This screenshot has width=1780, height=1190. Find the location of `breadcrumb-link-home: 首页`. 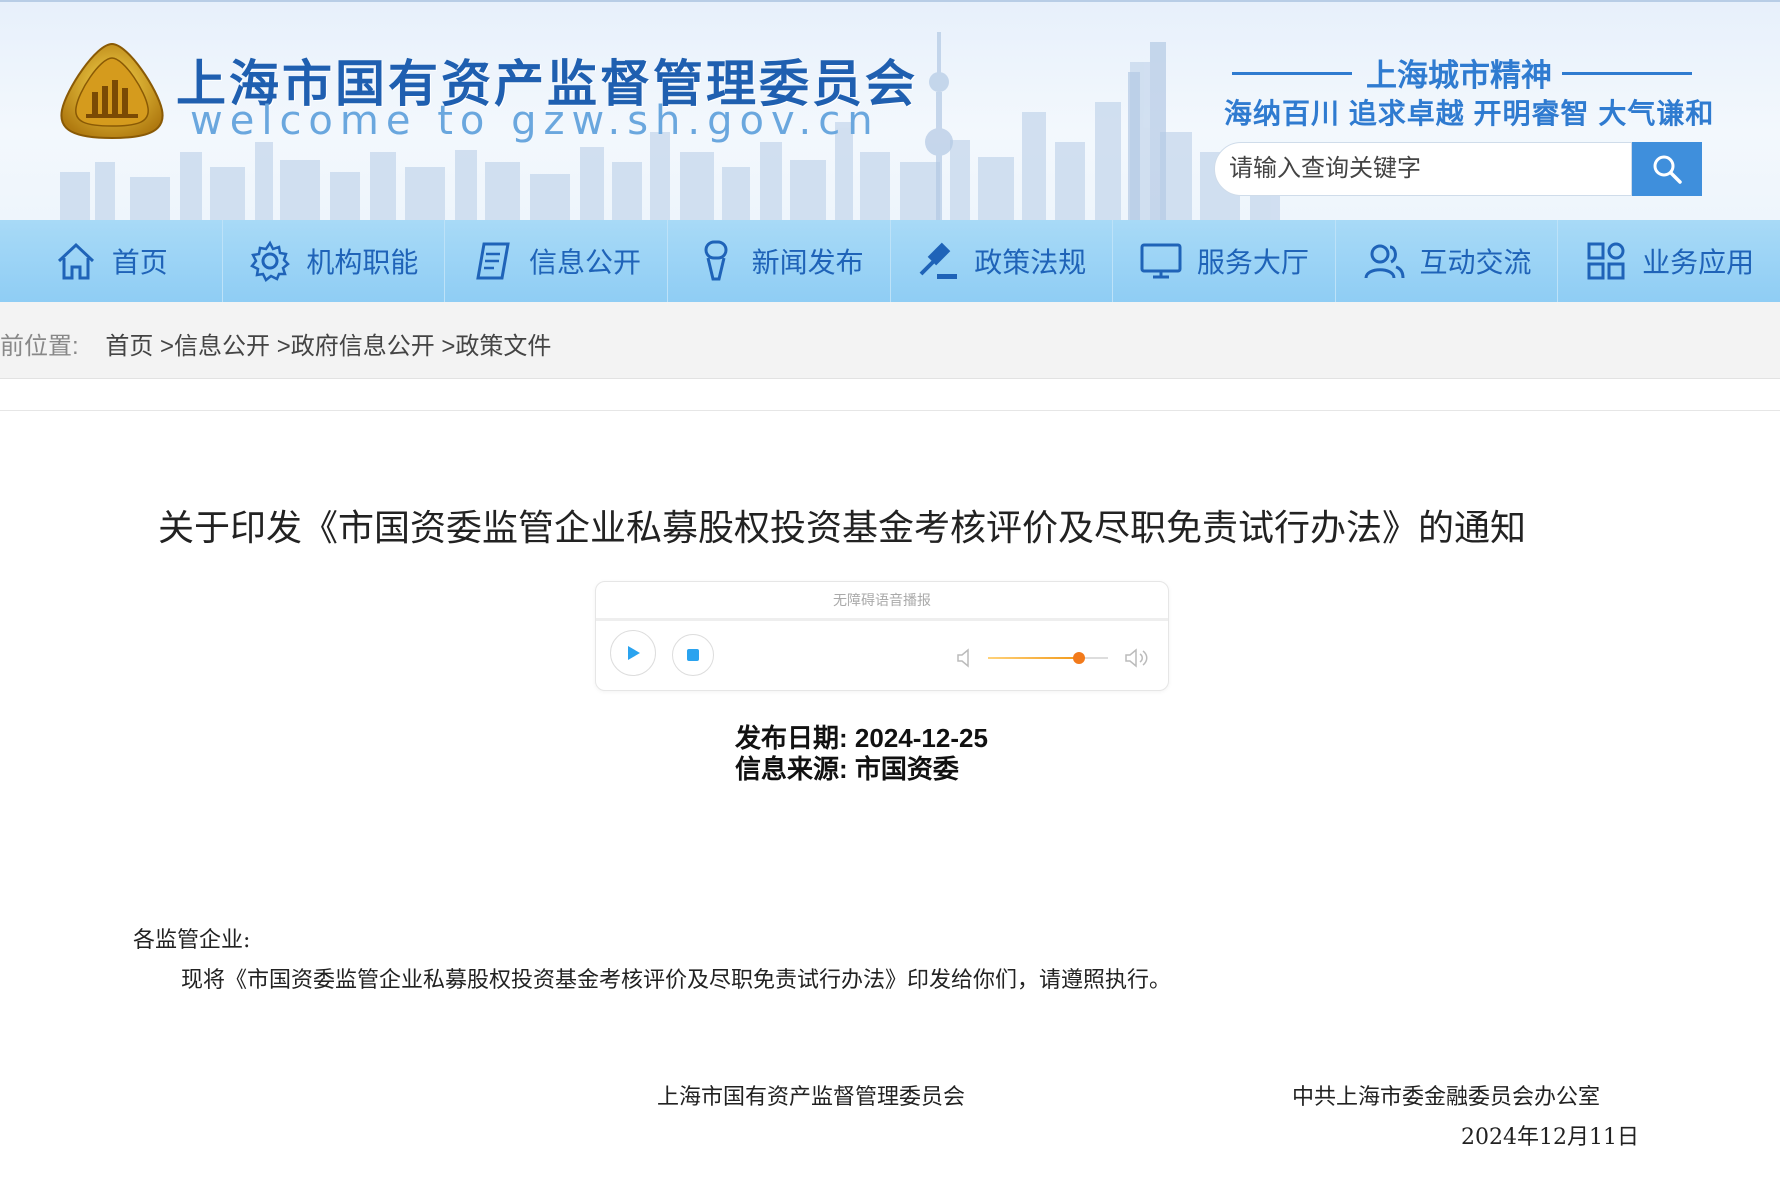

breadcrumb-link-home: 首页 is located at coordinates (129, 346).